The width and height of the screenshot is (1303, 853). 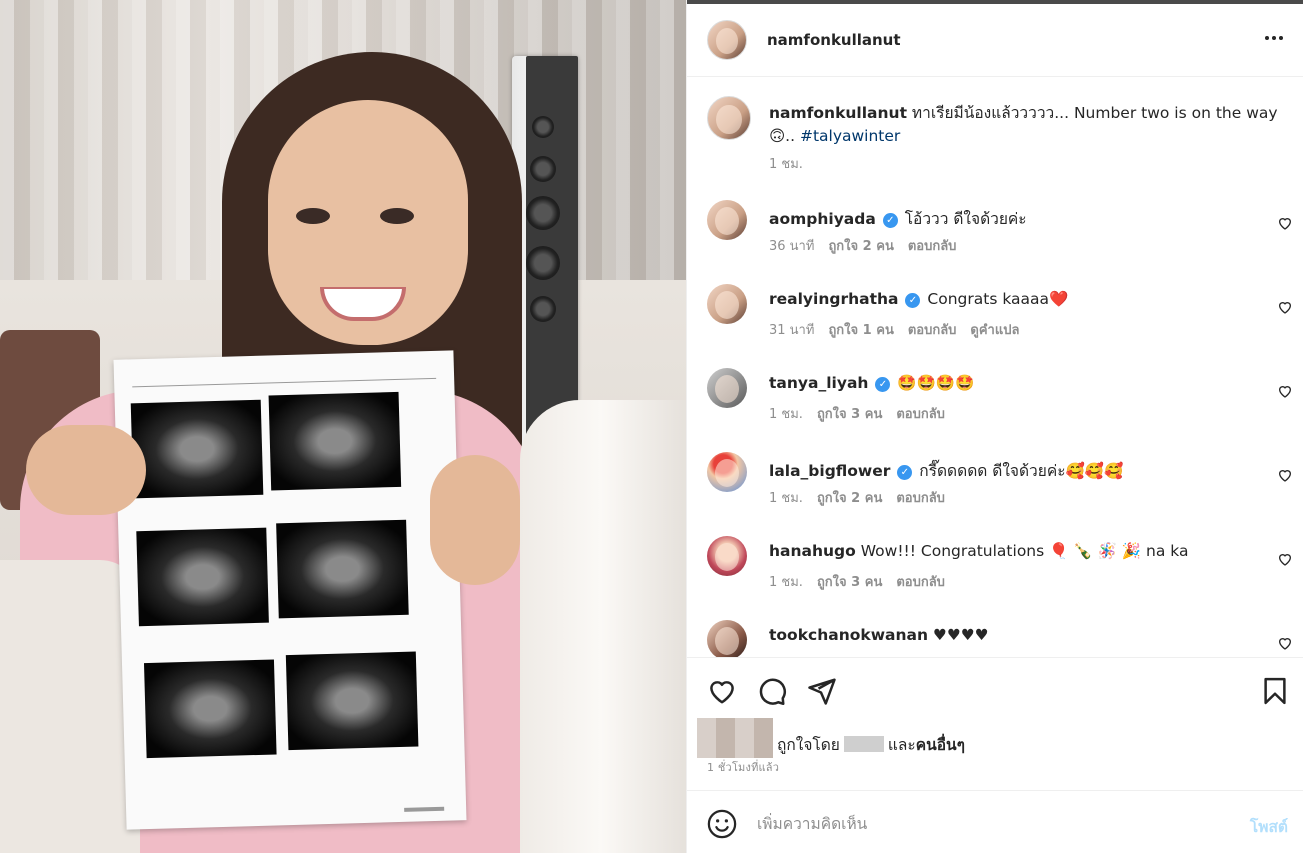 What do you see at coordinates (729, 118) in the screenshot?
I see `caption-avatar` at bounding box center [729, 118].